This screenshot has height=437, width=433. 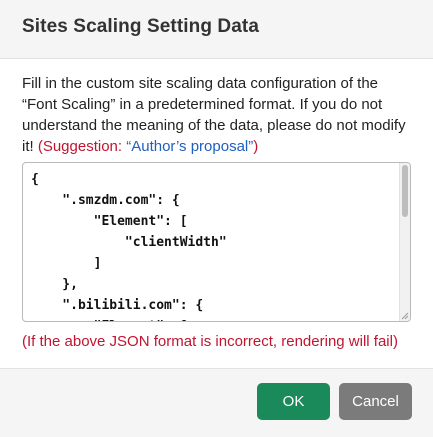 I want to click on cancel-button: Cancel, so click(x=375, y=401).